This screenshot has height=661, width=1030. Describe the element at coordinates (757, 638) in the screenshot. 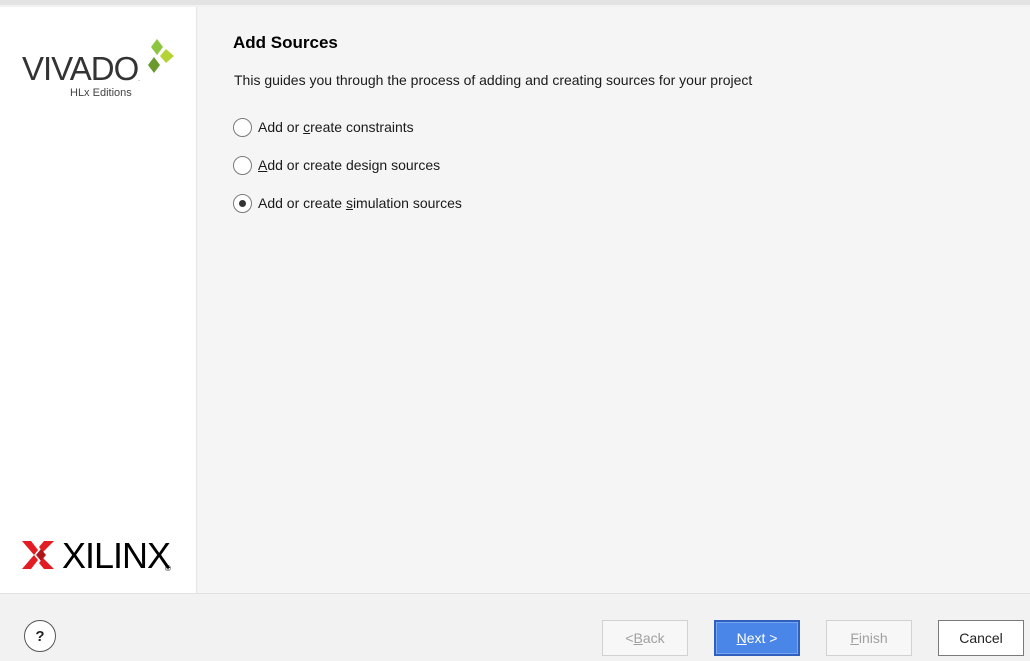

I see `next-button: Next >` at that location.